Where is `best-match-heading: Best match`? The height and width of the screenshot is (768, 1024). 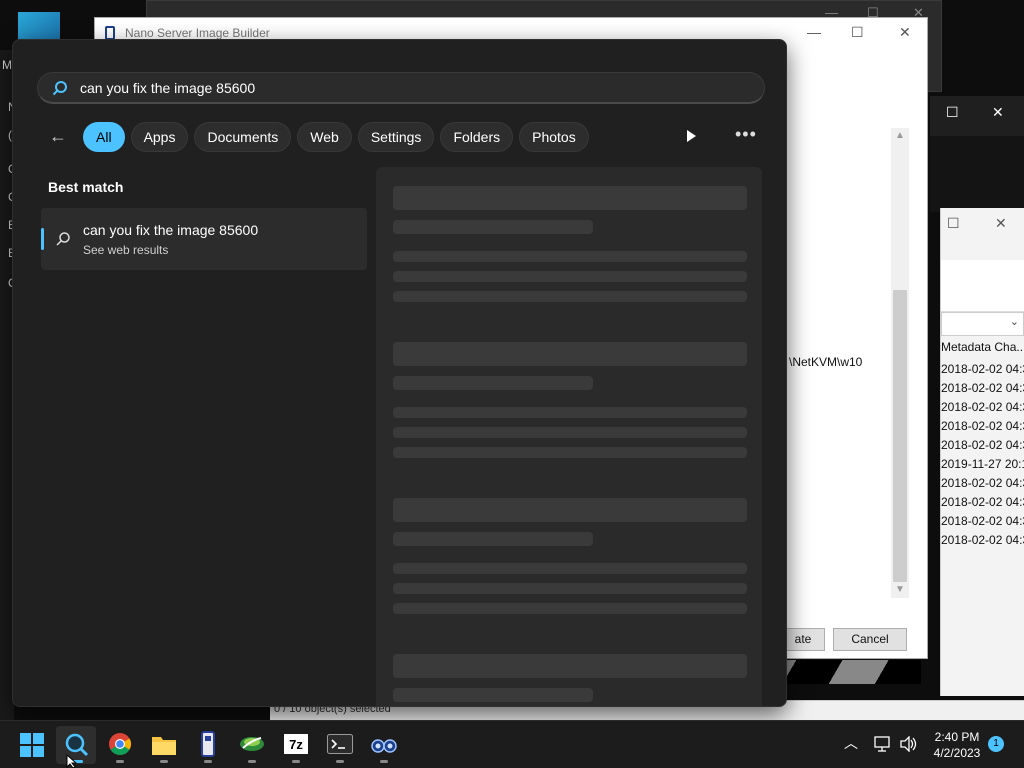
best-match-heading: Best match is located at coordinates (86, 187).